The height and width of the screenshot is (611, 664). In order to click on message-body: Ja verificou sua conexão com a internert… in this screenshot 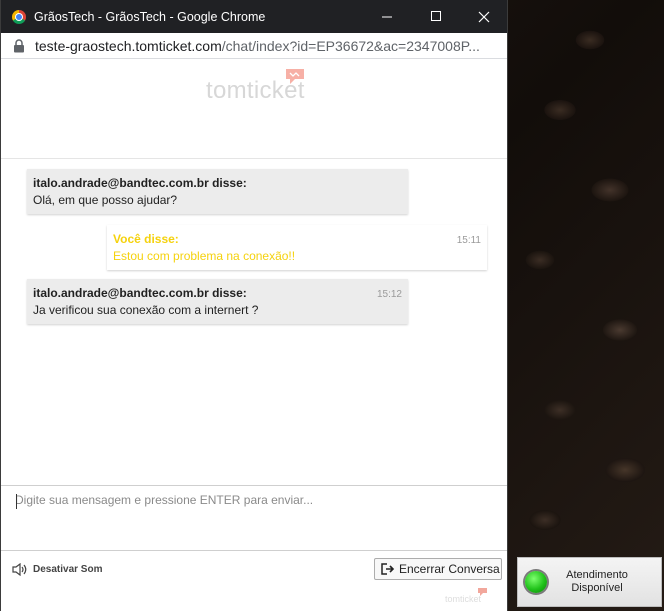, I will do `click(146, 310)`.